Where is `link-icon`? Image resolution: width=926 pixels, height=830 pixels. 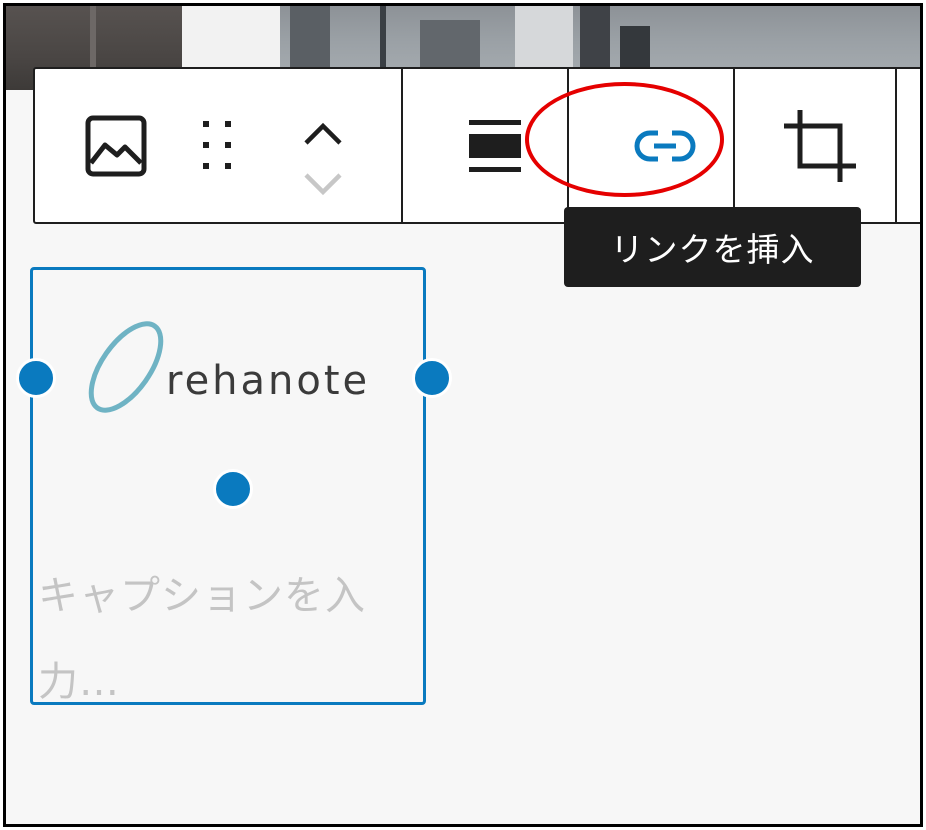 link-icon is located at coordinates (665, 145).